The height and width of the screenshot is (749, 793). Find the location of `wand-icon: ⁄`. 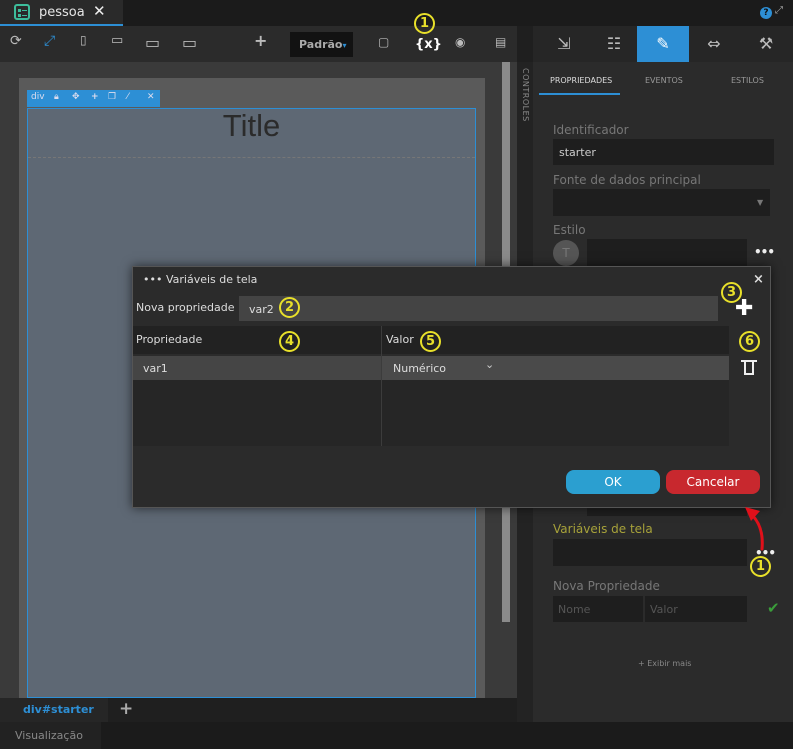

wand-icon: ⁄ is located at coordinates (128, 97).